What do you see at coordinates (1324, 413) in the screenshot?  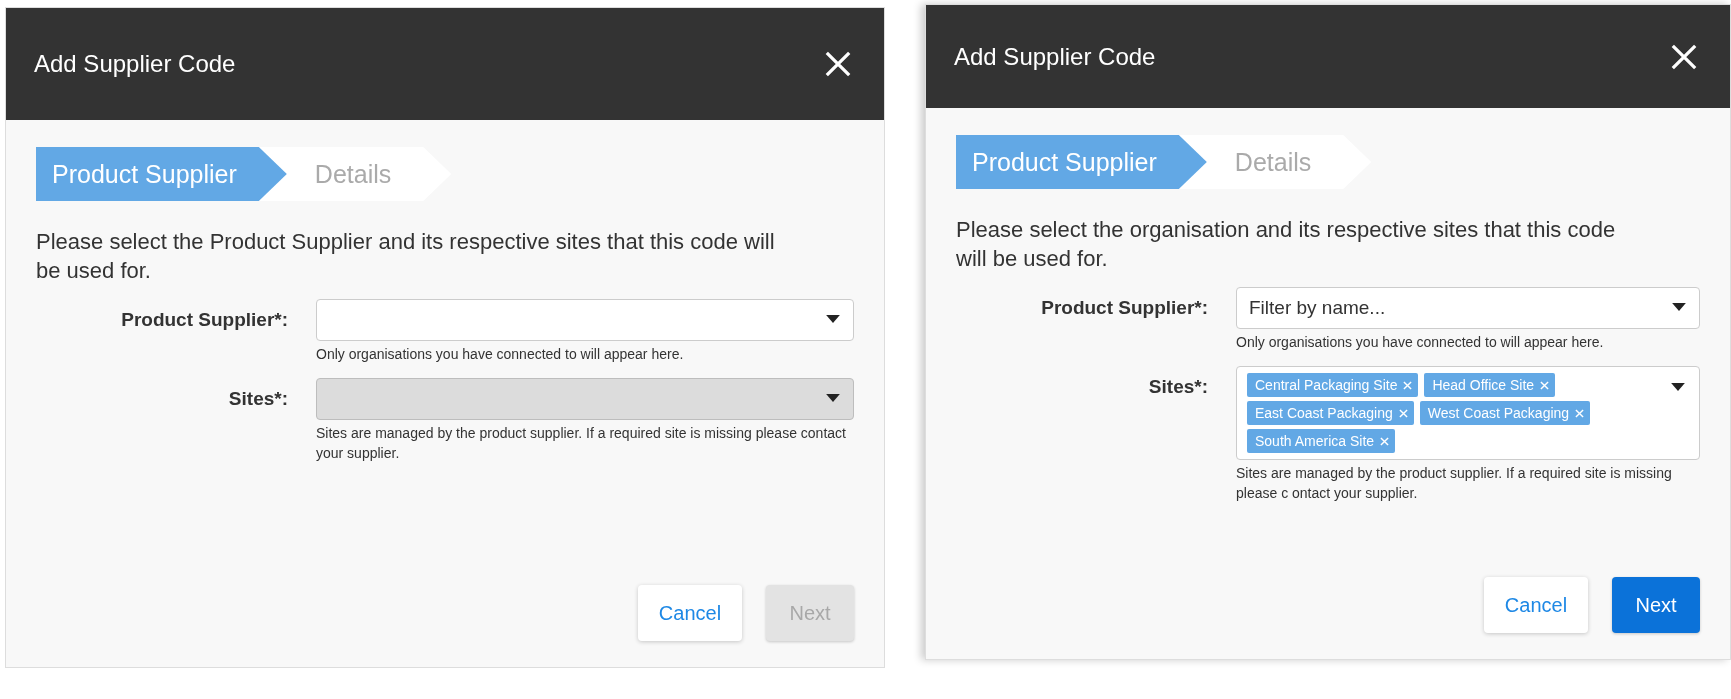 I see `tag-label: East Coast Packaging` at bounding box center [1324, 413].